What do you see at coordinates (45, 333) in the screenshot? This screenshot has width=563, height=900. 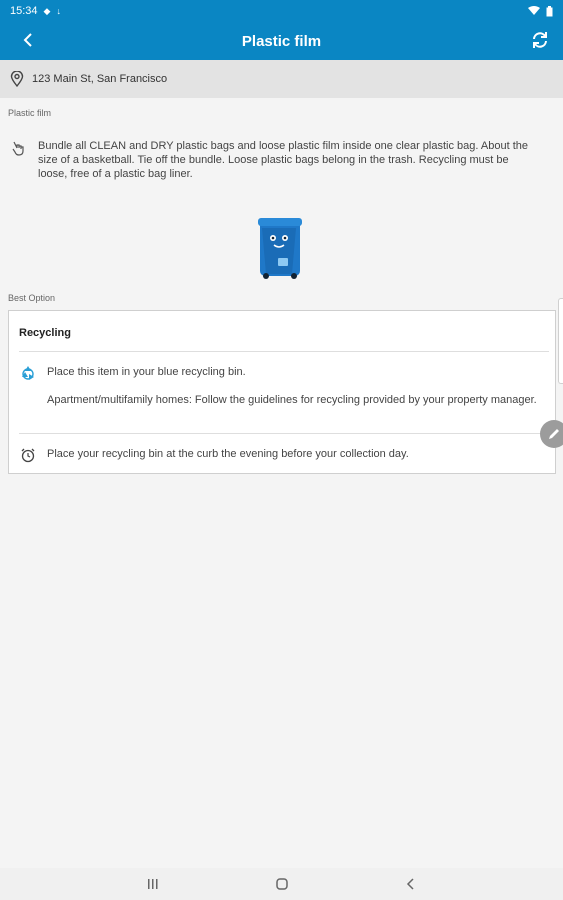 I see `card-title: Recycling` at bounding box center [45, 333].